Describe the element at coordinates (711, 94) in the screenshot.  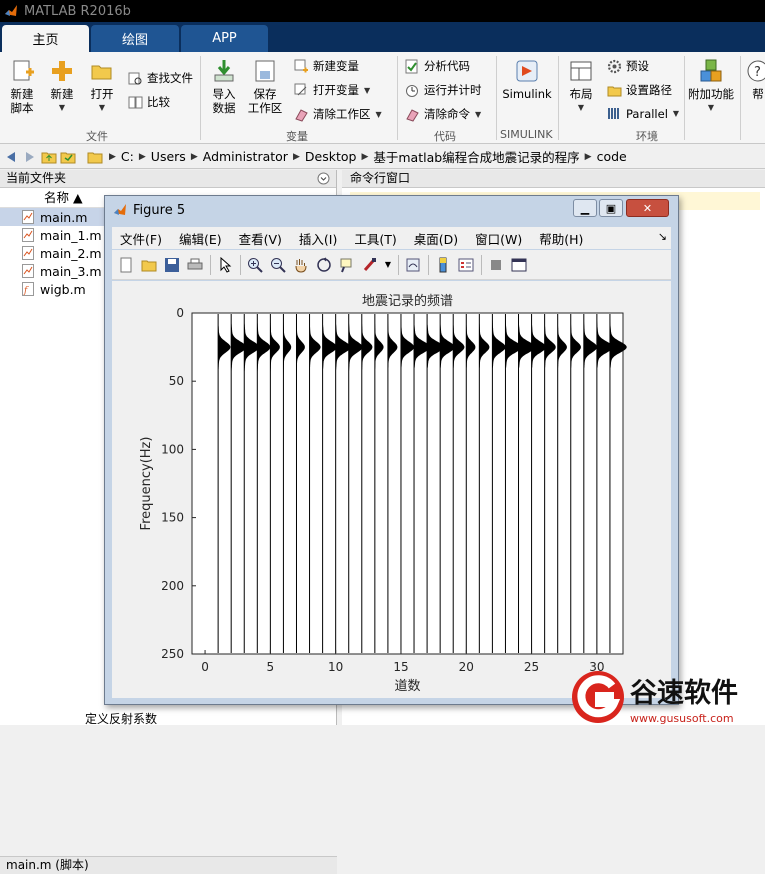
I see `add-ons-label: 附加功能` at that location.